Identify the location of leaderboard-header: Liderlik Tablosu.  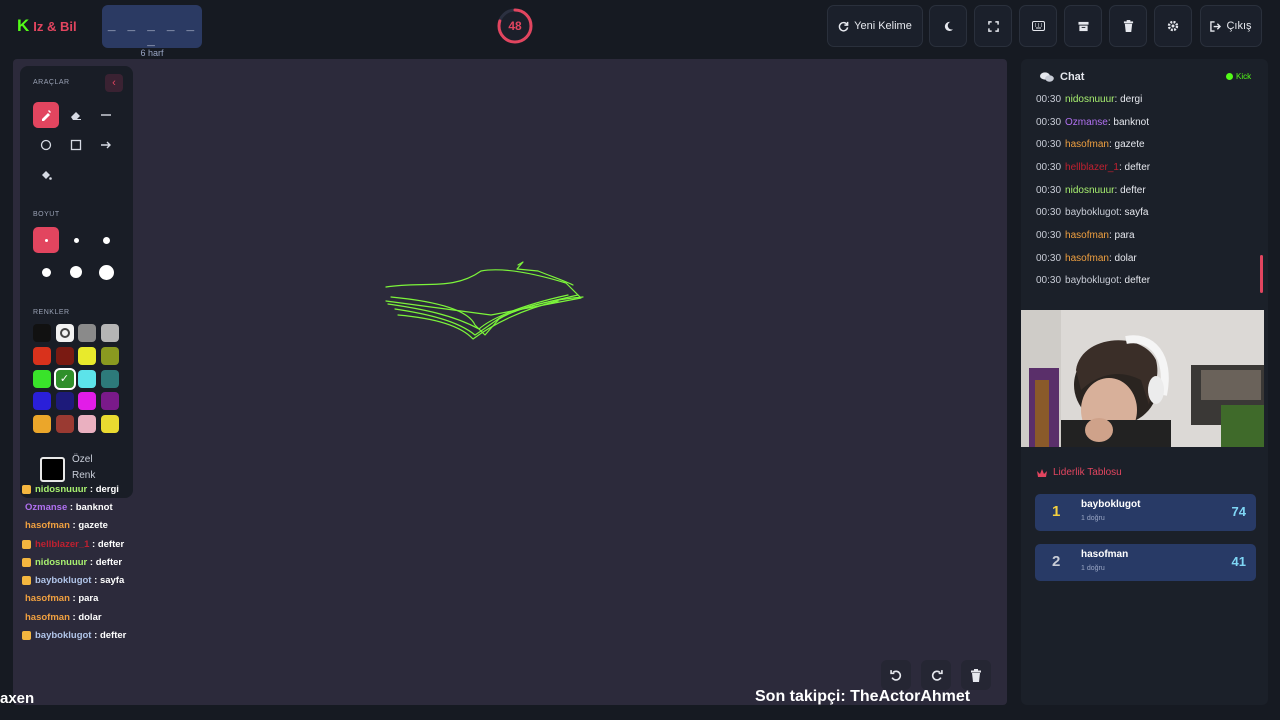
(1079, 472).